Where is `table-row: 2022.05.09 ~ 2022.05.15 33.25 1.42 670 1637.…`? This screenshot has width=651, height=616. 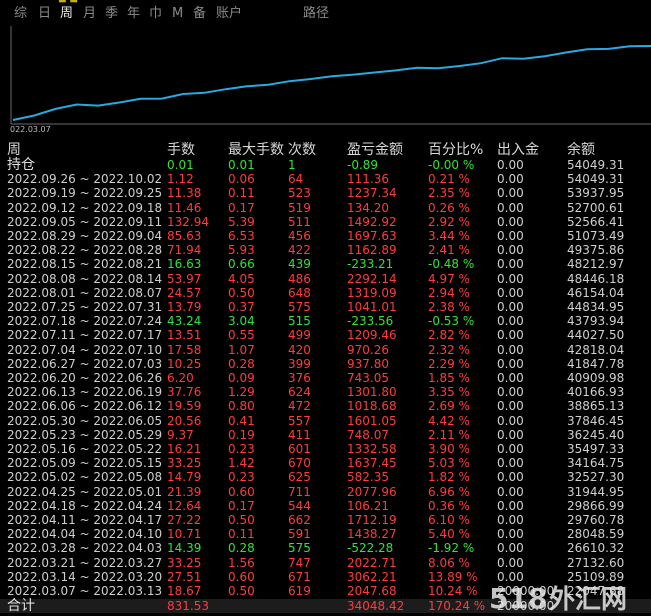 table-row: 2022.05.09 ~ 2022.05.15 33.25 1.42 670 1637.… is located at coordinates (325, 463).